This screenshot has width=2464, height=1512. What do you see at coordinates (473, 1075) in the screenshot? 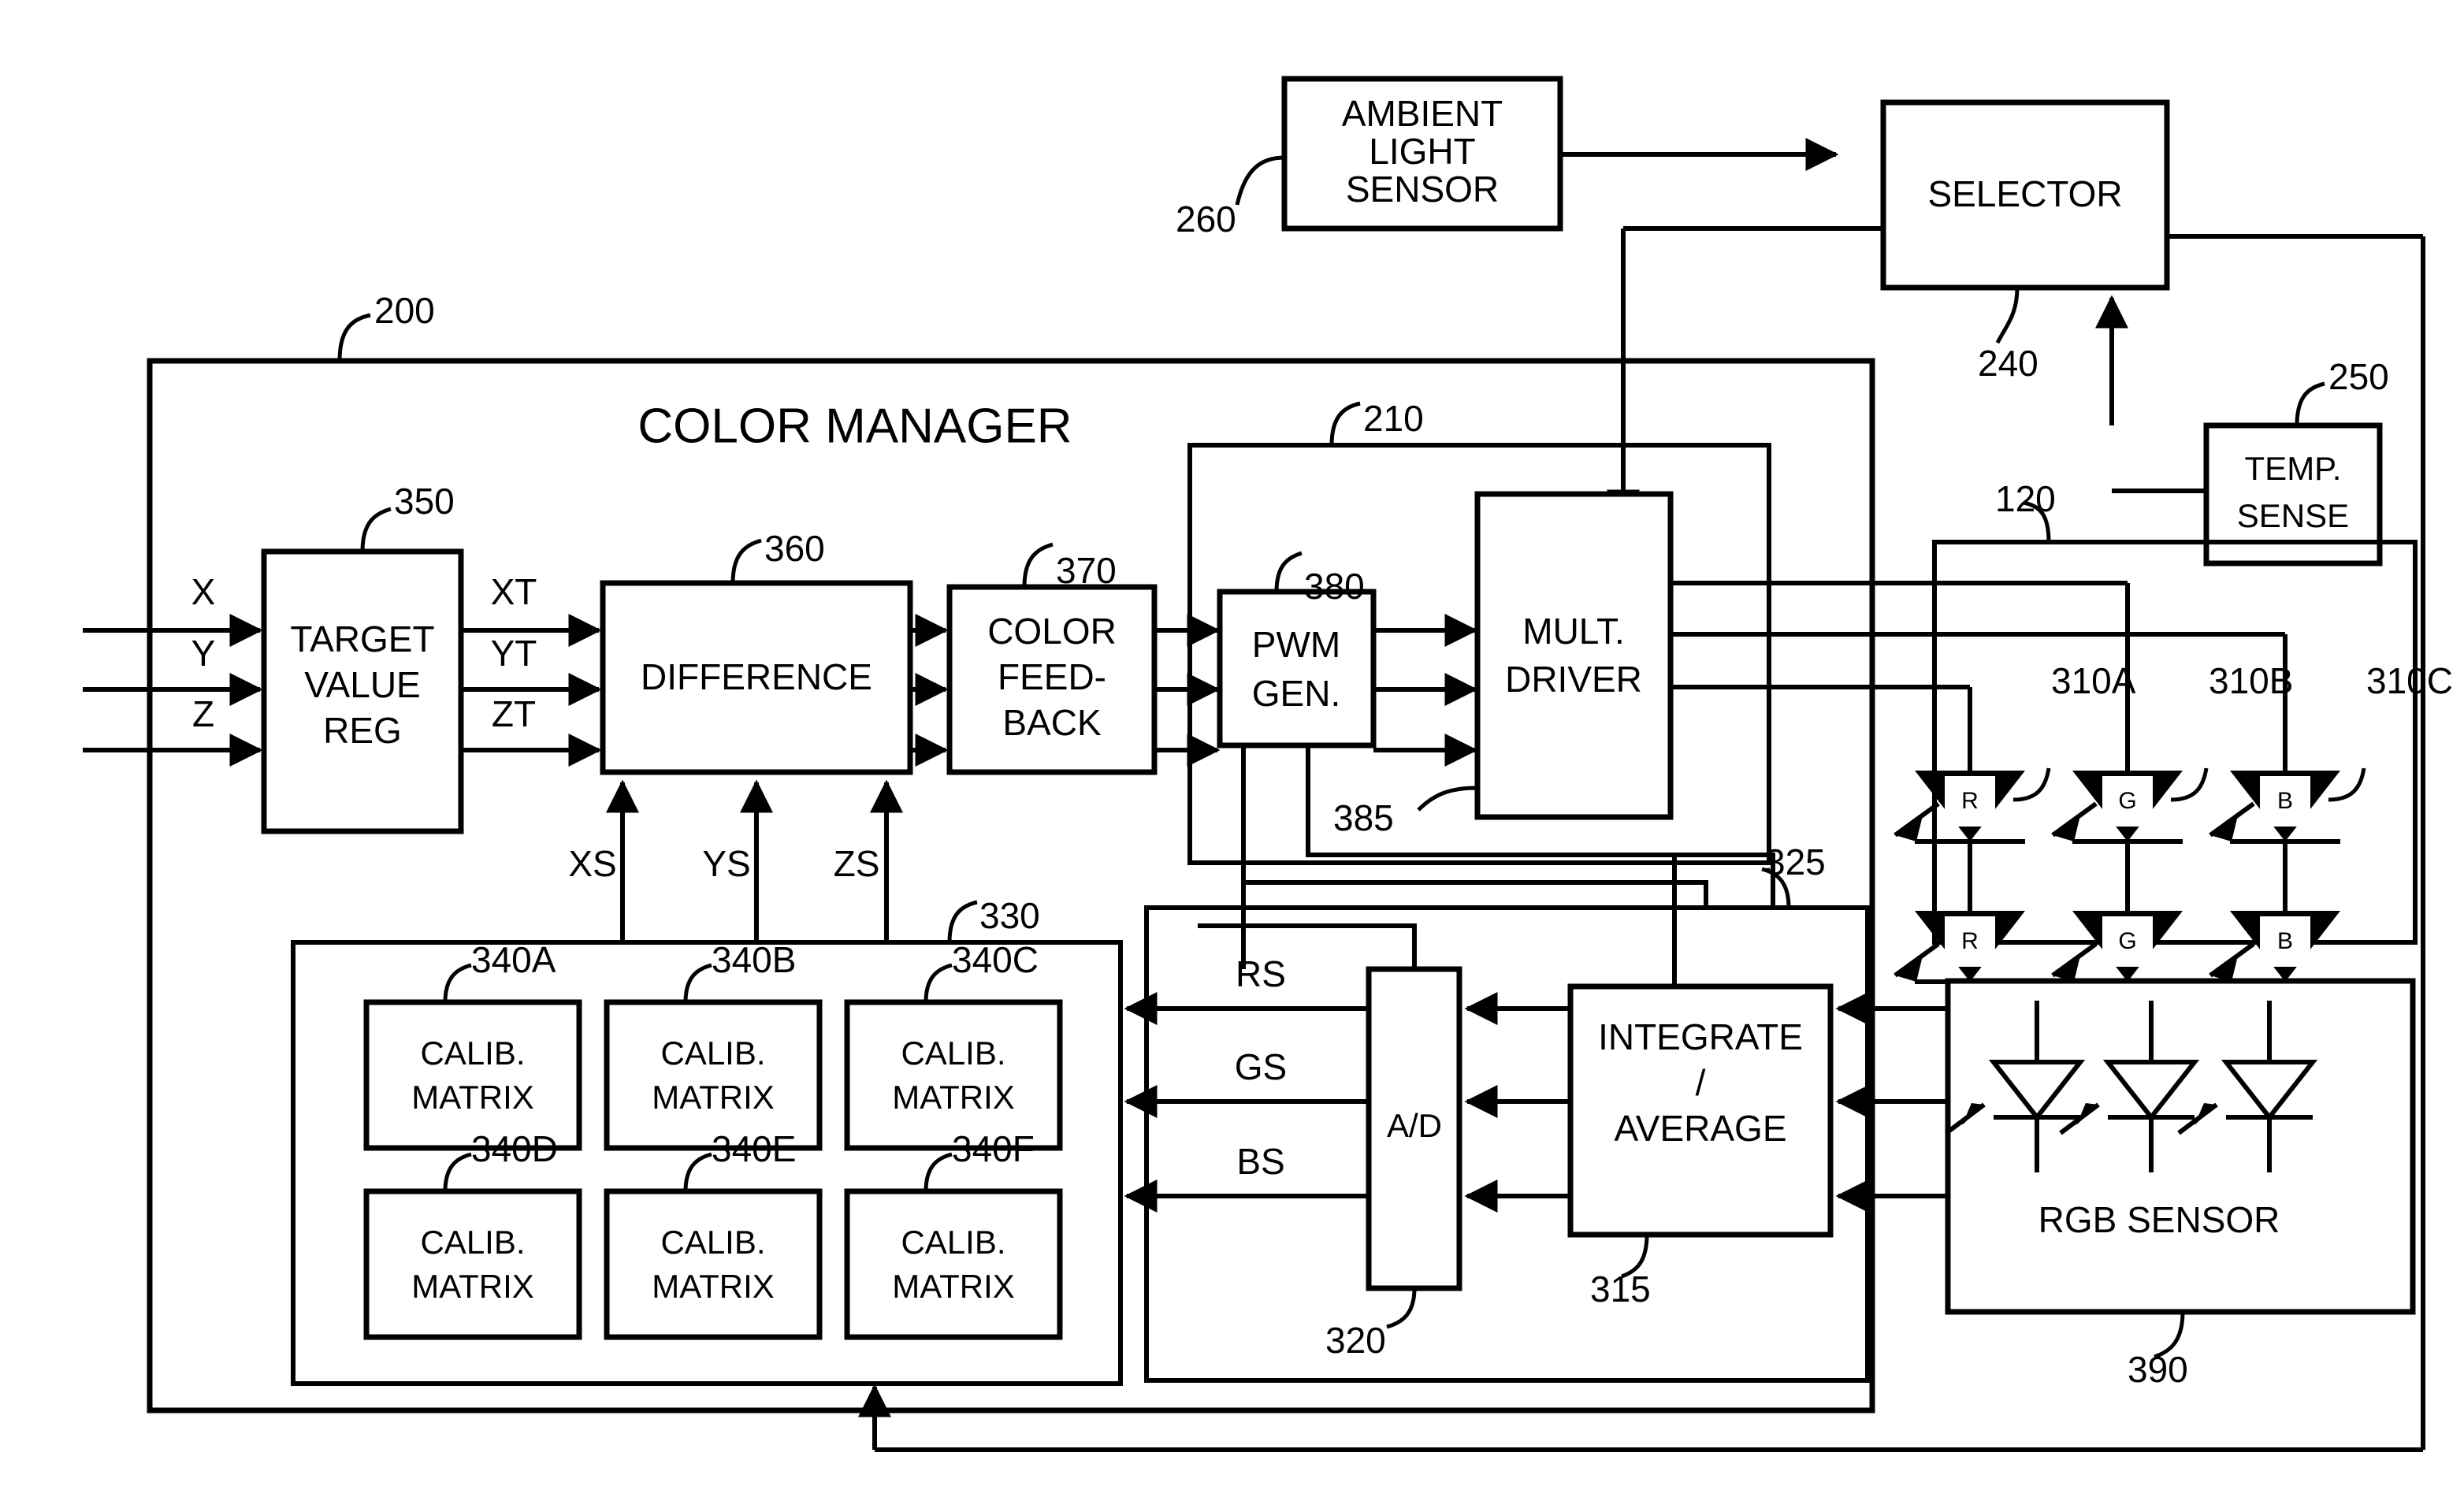
I see `calib-matrix-340A` at bounding box center [473, 1075].